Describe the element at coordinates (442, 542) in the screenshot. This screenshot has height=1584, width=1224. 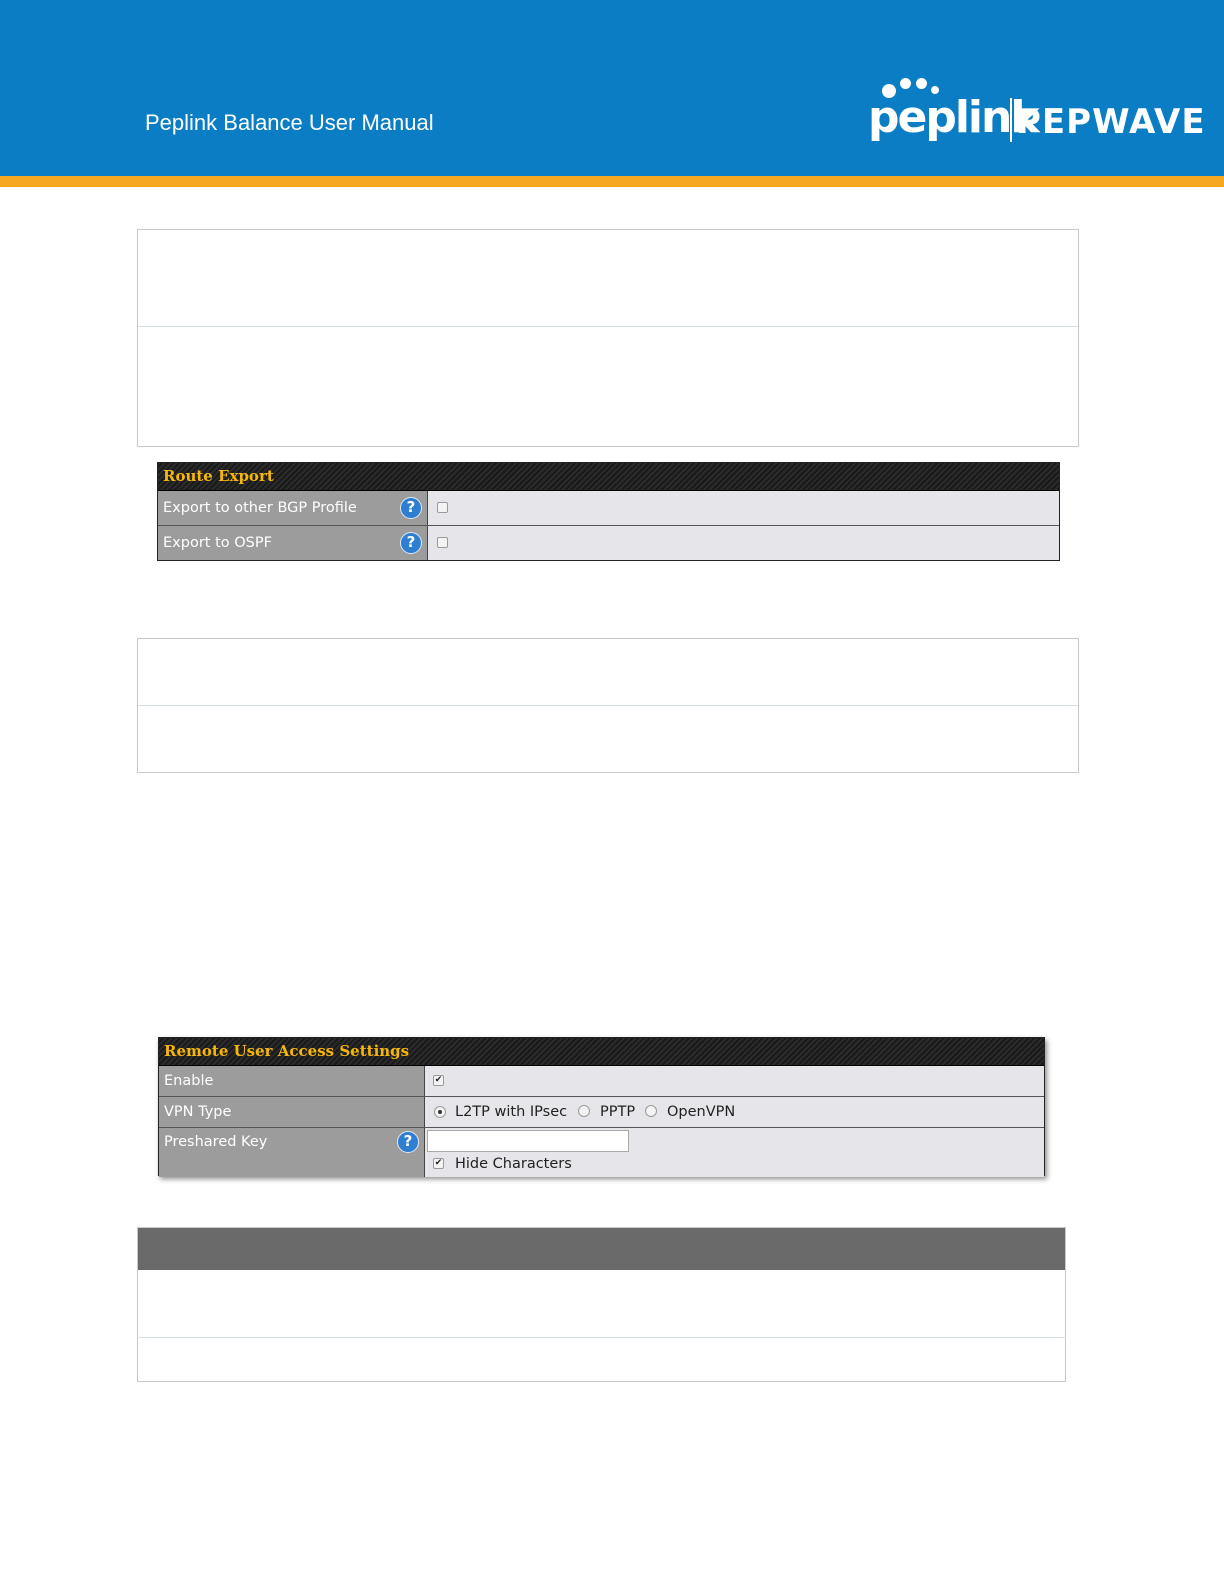
I see `export-ospf-checkbox` at that location.